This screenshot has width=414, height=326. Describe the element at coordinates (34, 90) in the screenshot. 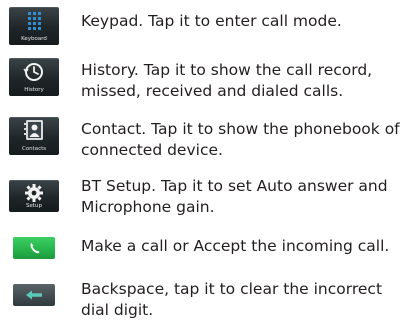

I see `history-icon-caption: History` at that location.